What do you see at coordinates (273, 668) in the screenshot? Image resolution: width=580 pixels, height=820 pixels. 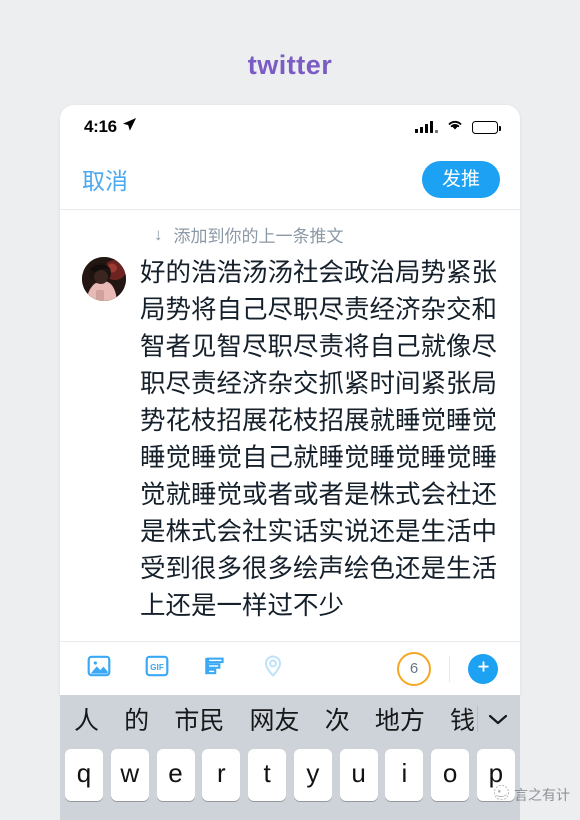 I see `location-pin-icon` at bounding box center [273, 668].